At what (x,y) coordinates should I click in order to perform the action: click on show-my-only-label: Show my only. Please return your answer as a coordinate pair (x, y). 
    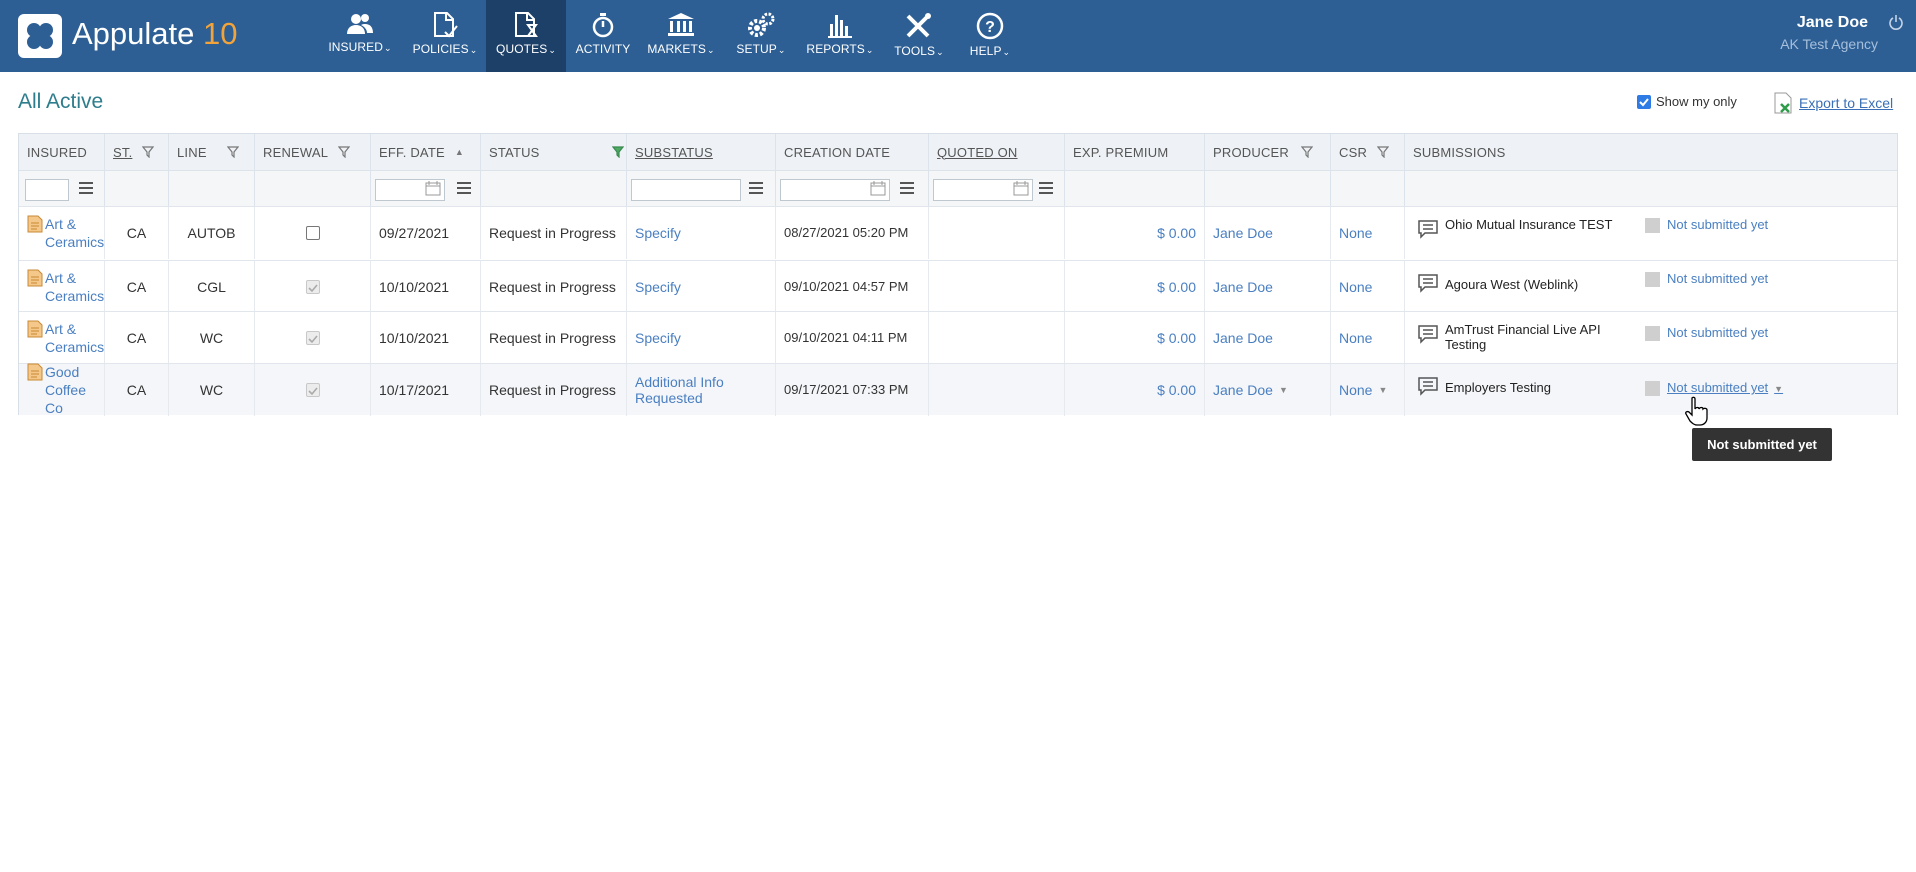
    Looking at the image, I should click on (1696, 101).